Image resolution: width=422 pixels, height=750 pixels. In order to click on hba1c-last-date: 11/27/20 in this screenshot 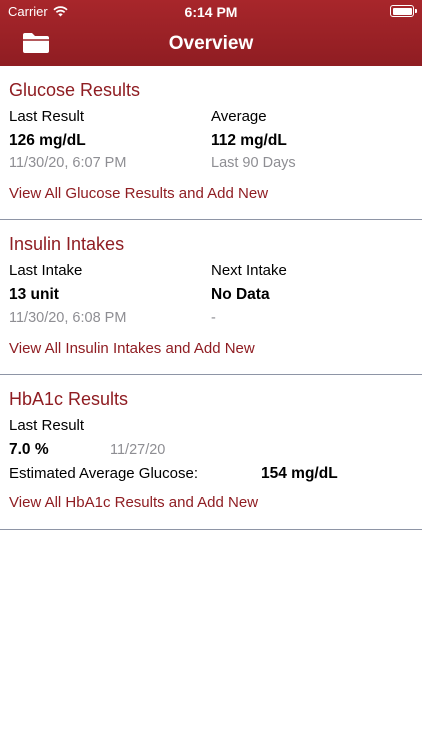, I will do `click(138, 450)`.